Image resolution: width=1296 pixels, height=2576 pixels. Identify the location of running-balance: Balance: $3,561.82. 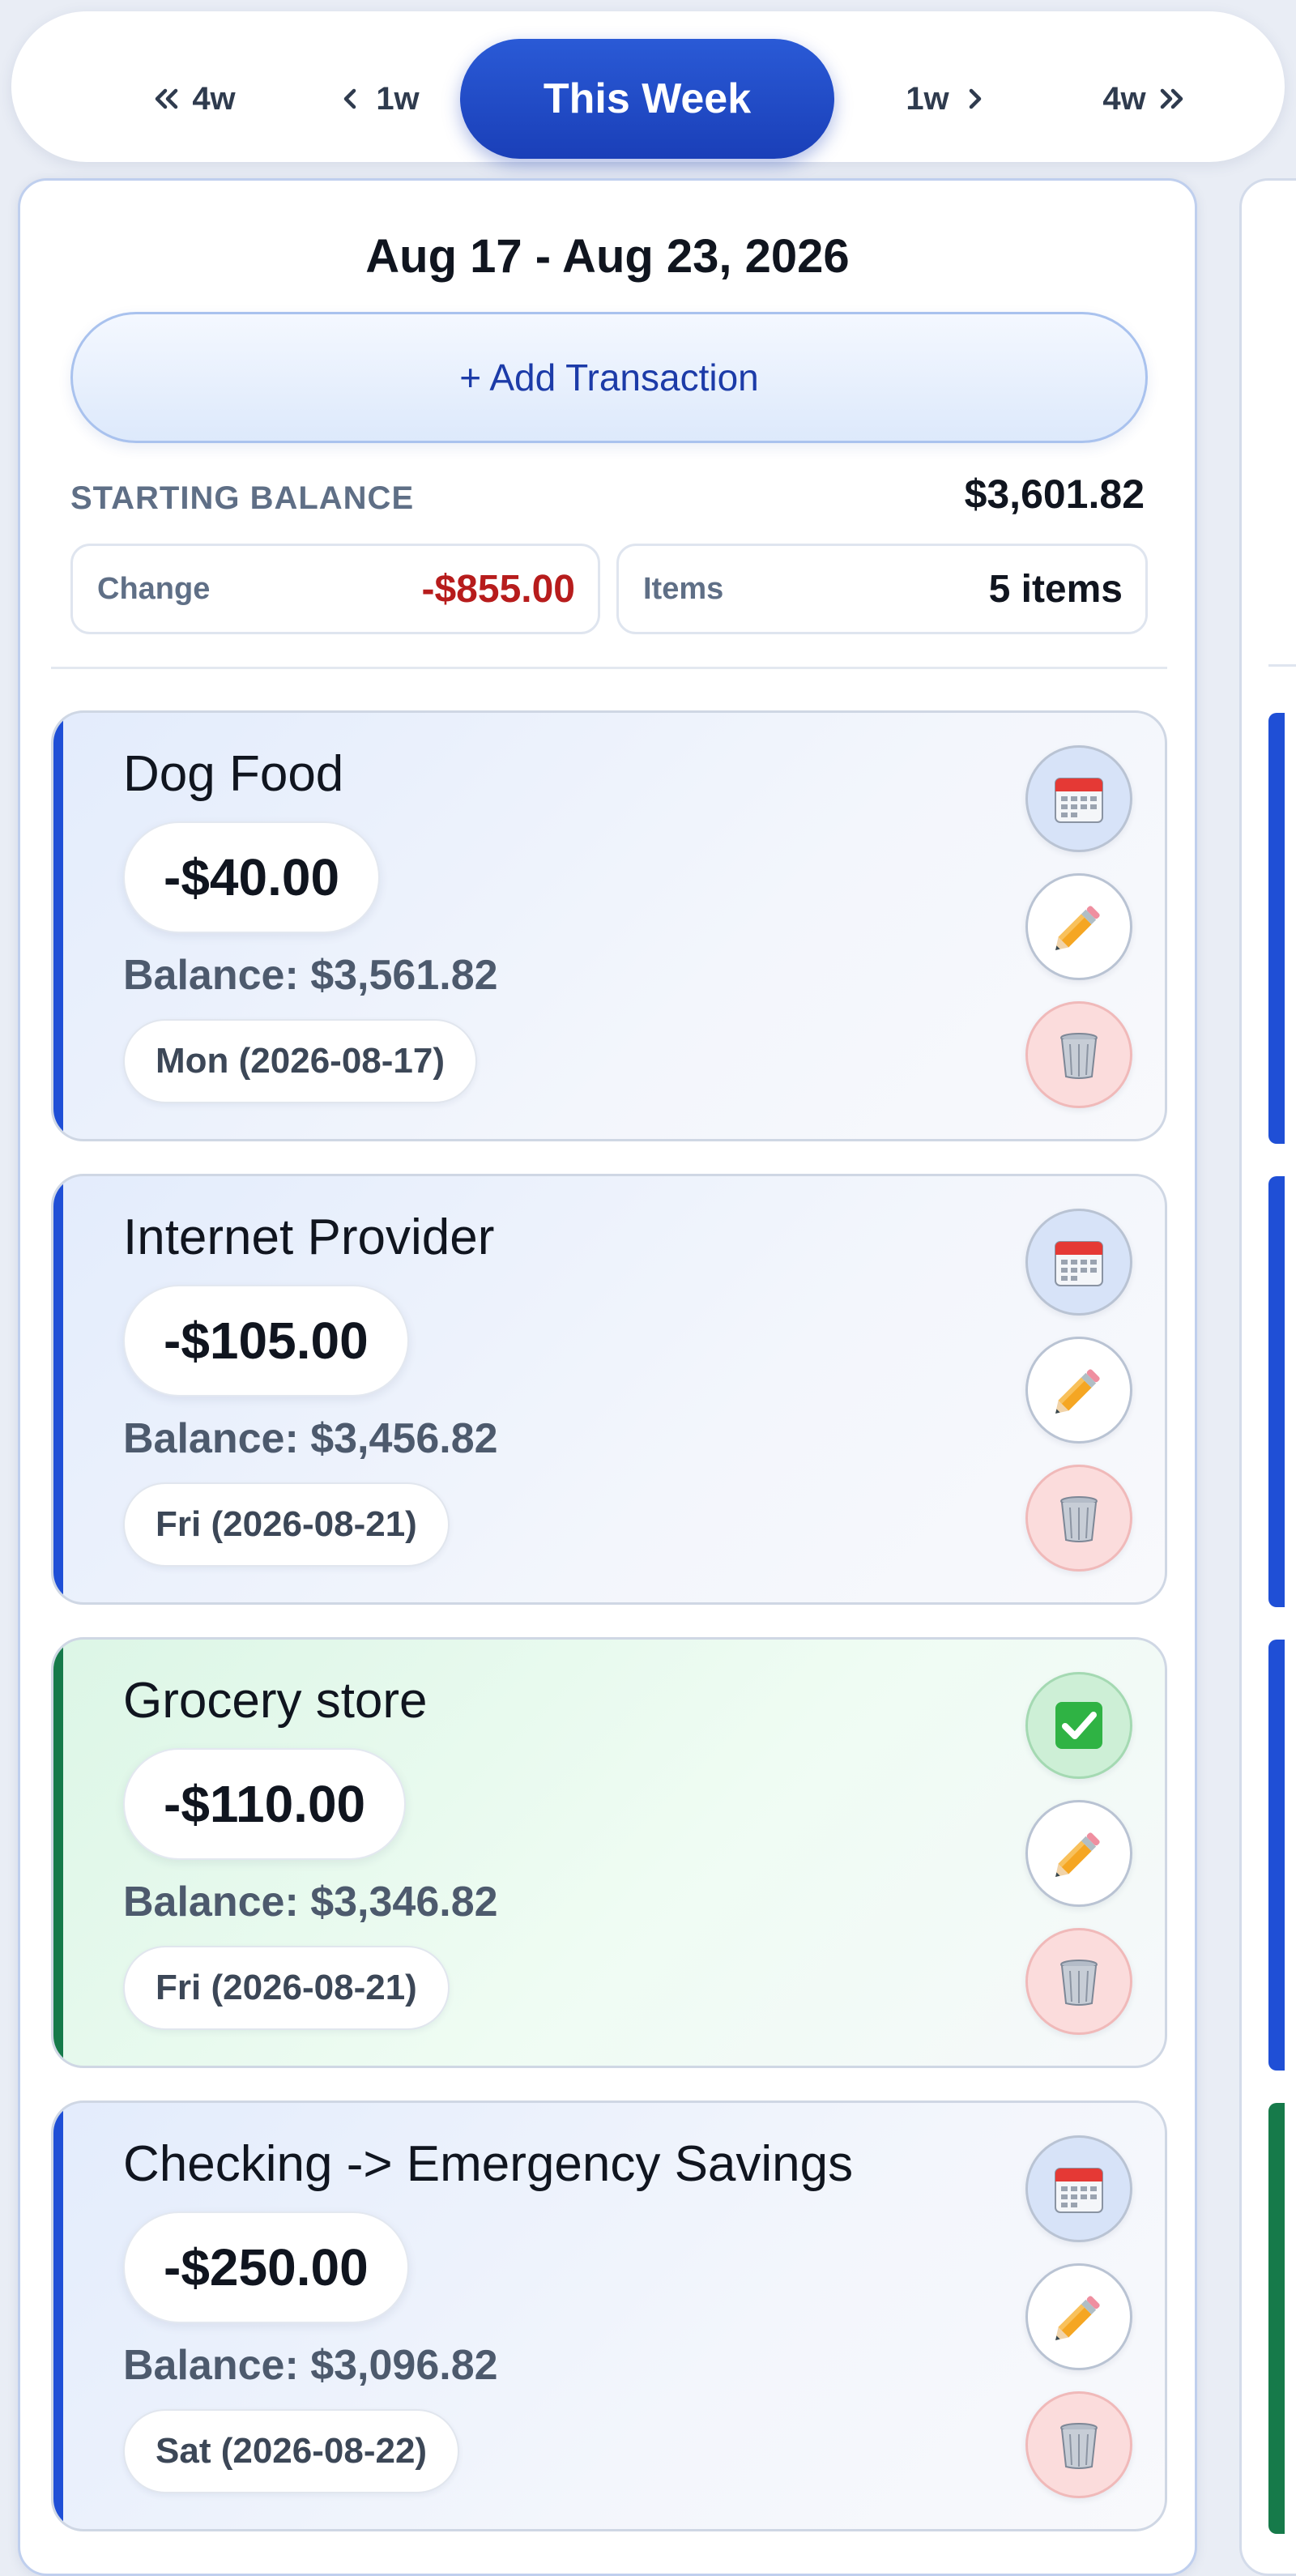
(310, 976).